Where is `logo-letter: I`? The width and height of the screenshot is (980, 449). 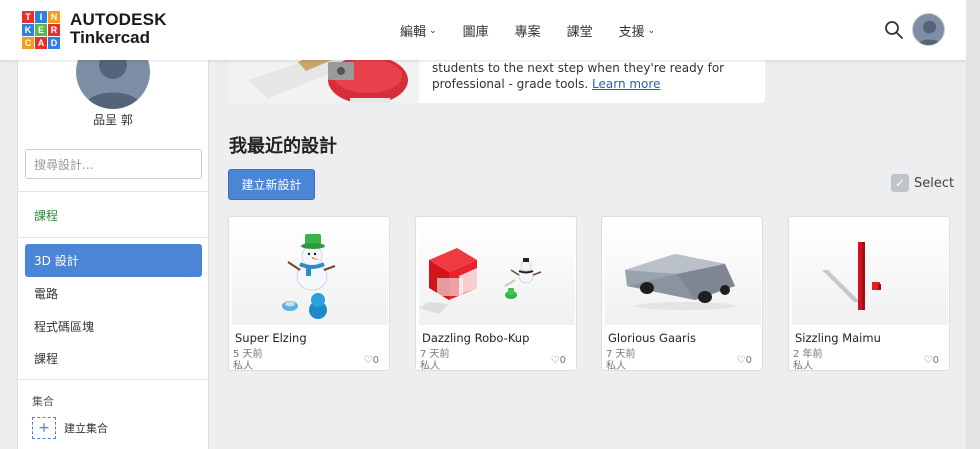 logo-letter: I is located at coordinates (41, 17).